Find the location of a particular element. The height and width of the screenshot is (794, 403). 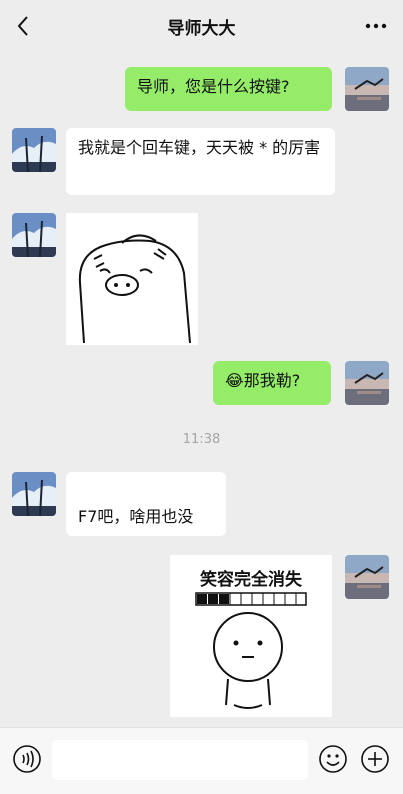

back-icon is located at coordinates (24, 26).